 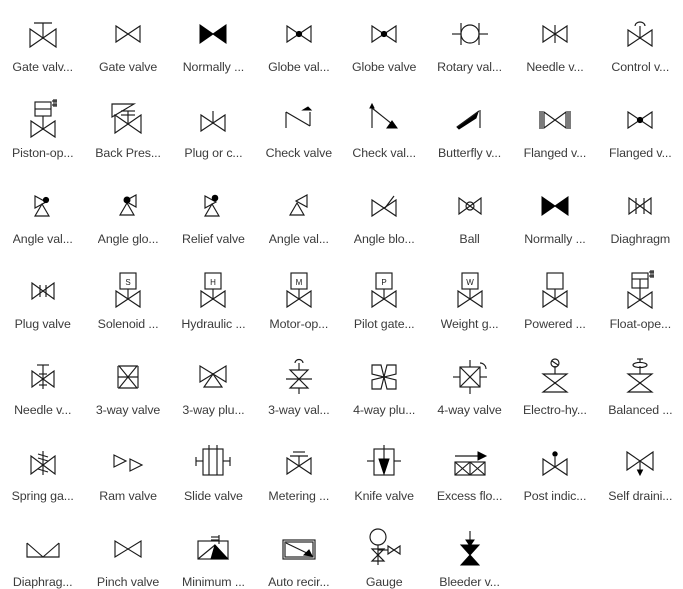 I want to click on balanced-valve-icon, so click(x=640, y=374).